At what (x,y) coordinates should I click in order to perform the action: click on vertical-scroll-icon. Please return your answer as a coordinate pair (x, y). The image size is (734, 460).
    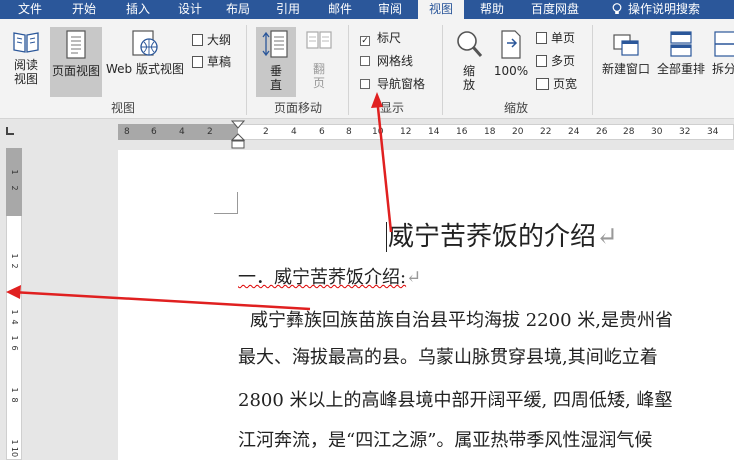
    Looking at the image, I should click on (275, 44).